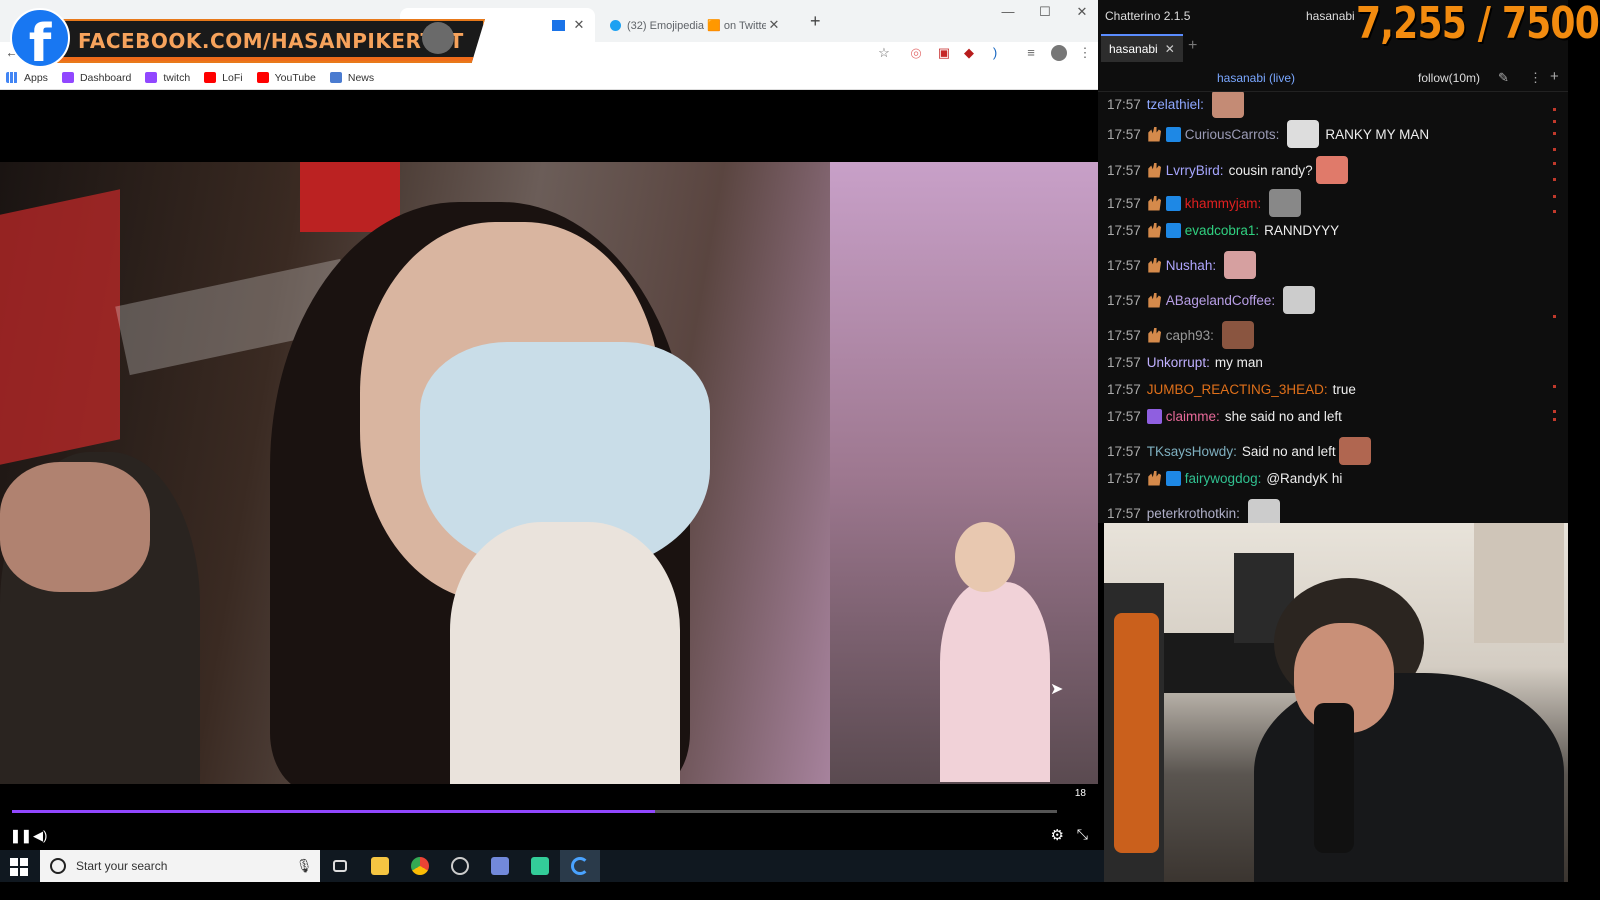  Describe the element at coordinates (884, 53) in the screenshot. I see `star-icon: ☆` at that location.